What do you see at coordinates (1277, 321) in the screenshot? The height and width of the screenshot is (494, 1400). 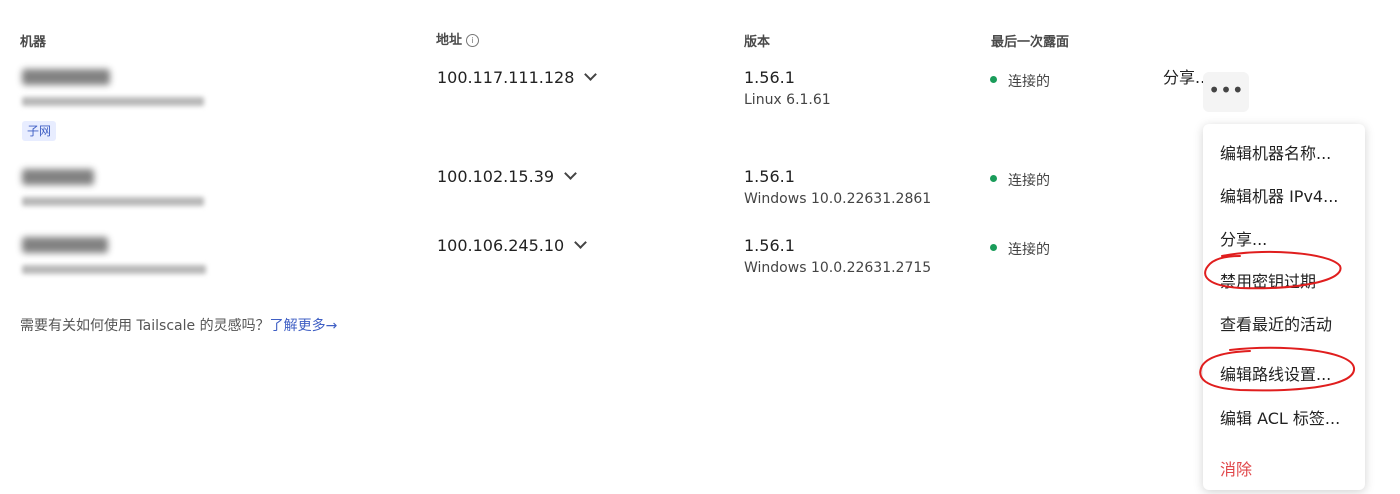 I see `annotation-overlay` at bounding box center [1277, 321].